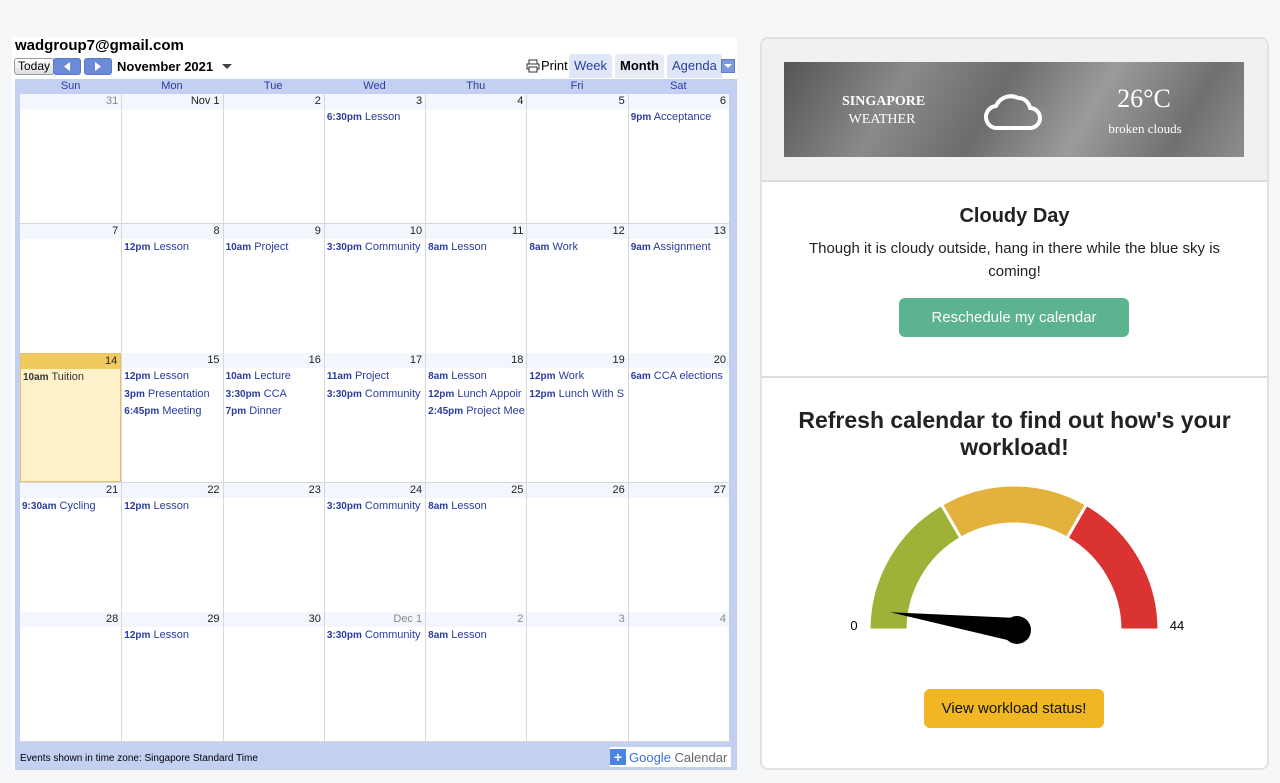 This screenshot has width=1280, height=783. Describe the element at coordinates (374, 547) in the screenshot. I see `day-cell: 24 3:30pm Community` at that location.